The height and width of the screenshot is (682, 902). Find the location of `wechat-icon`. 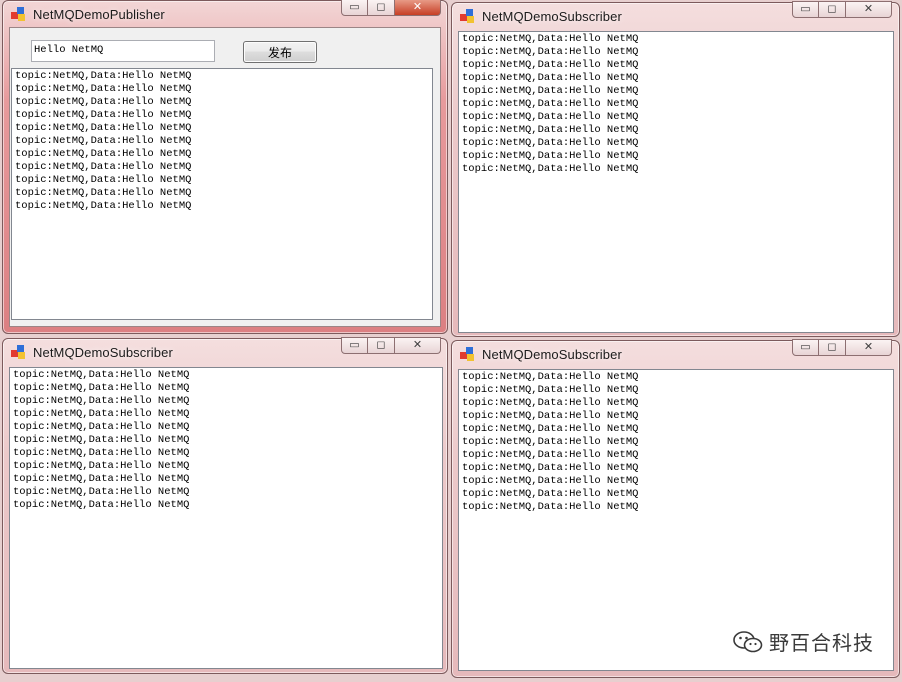

wechat-icon is located at coordinates (748, 641).